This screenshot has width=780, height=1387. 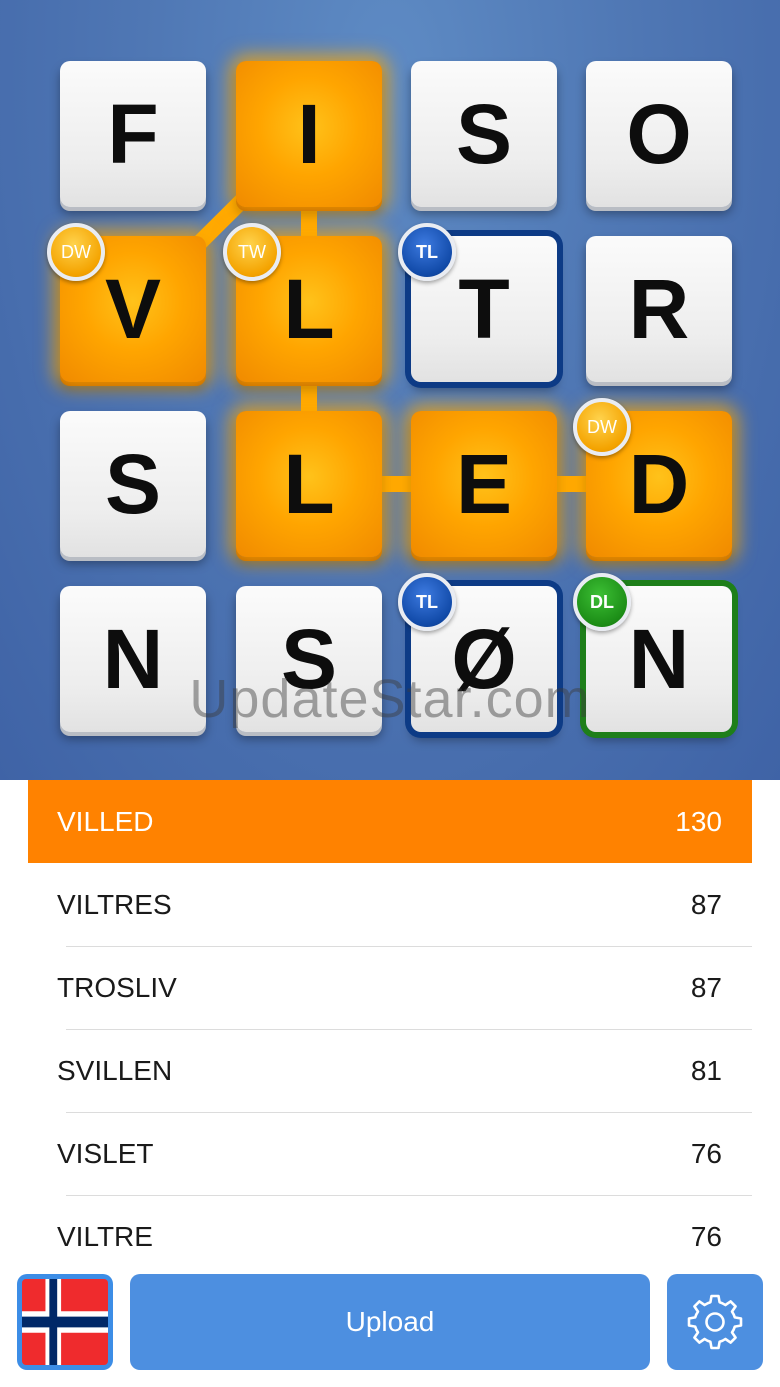 I want to click on gear-icon, so click(x=715, y=1322).